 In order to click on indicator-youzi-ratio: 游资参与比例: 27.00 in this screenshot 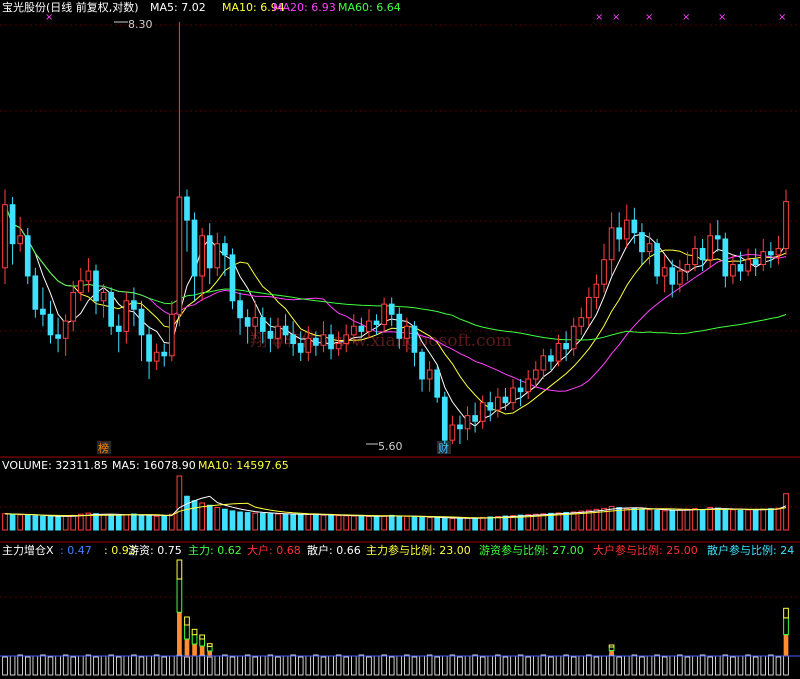, I will do `click(531, 550)`.